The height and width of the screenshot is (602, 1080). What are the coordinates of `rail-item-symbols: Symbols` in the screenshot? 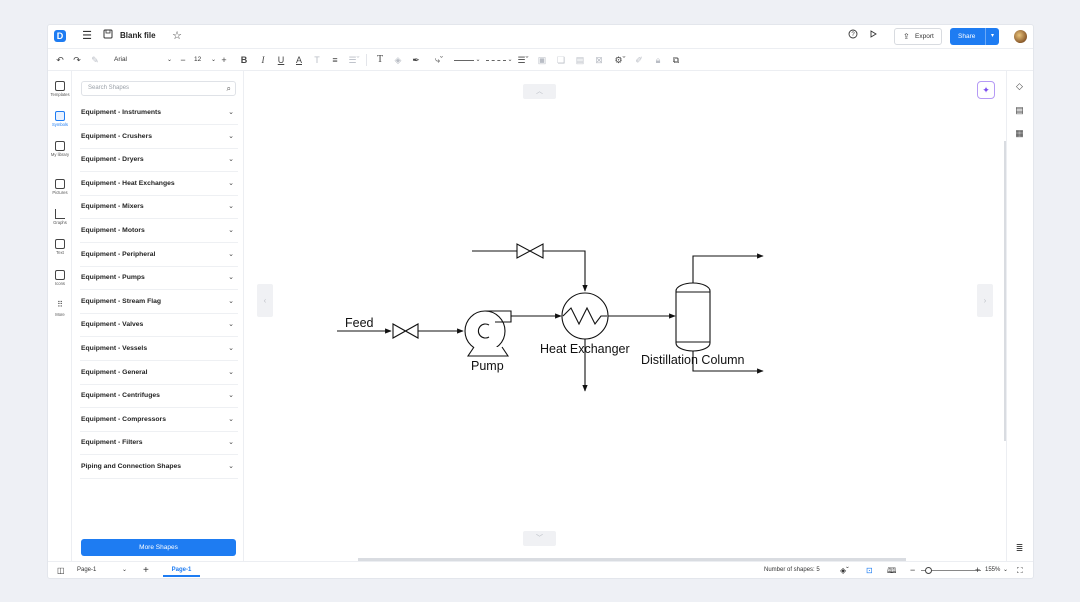 It's located at (60, 122).